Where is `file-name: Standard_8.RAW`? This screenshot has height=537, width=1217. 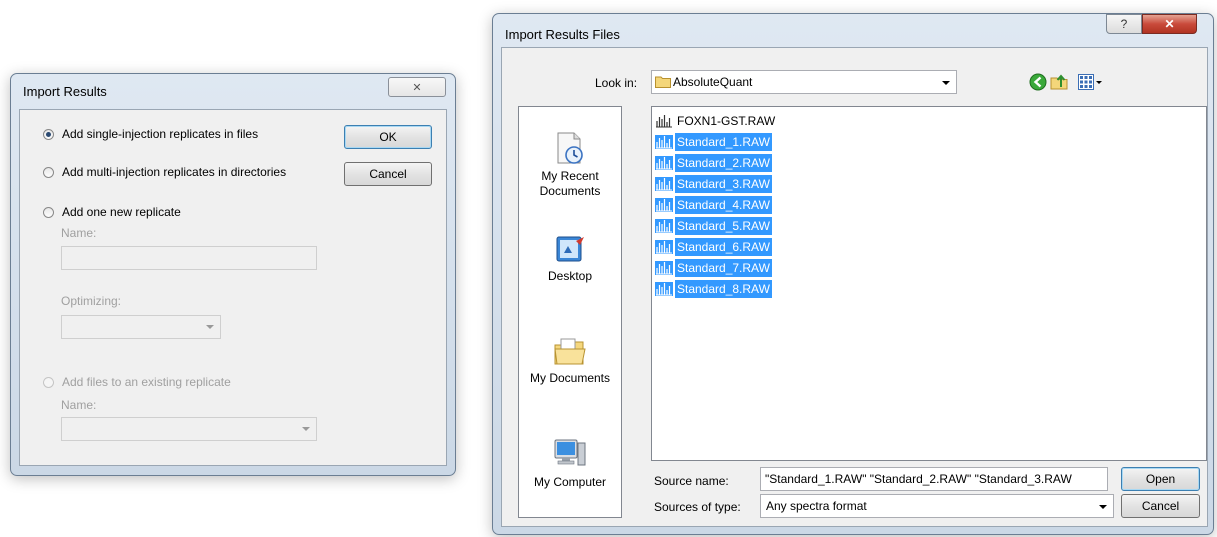
file-name: Standard_8.RAW is located at coordinates (723, 289).